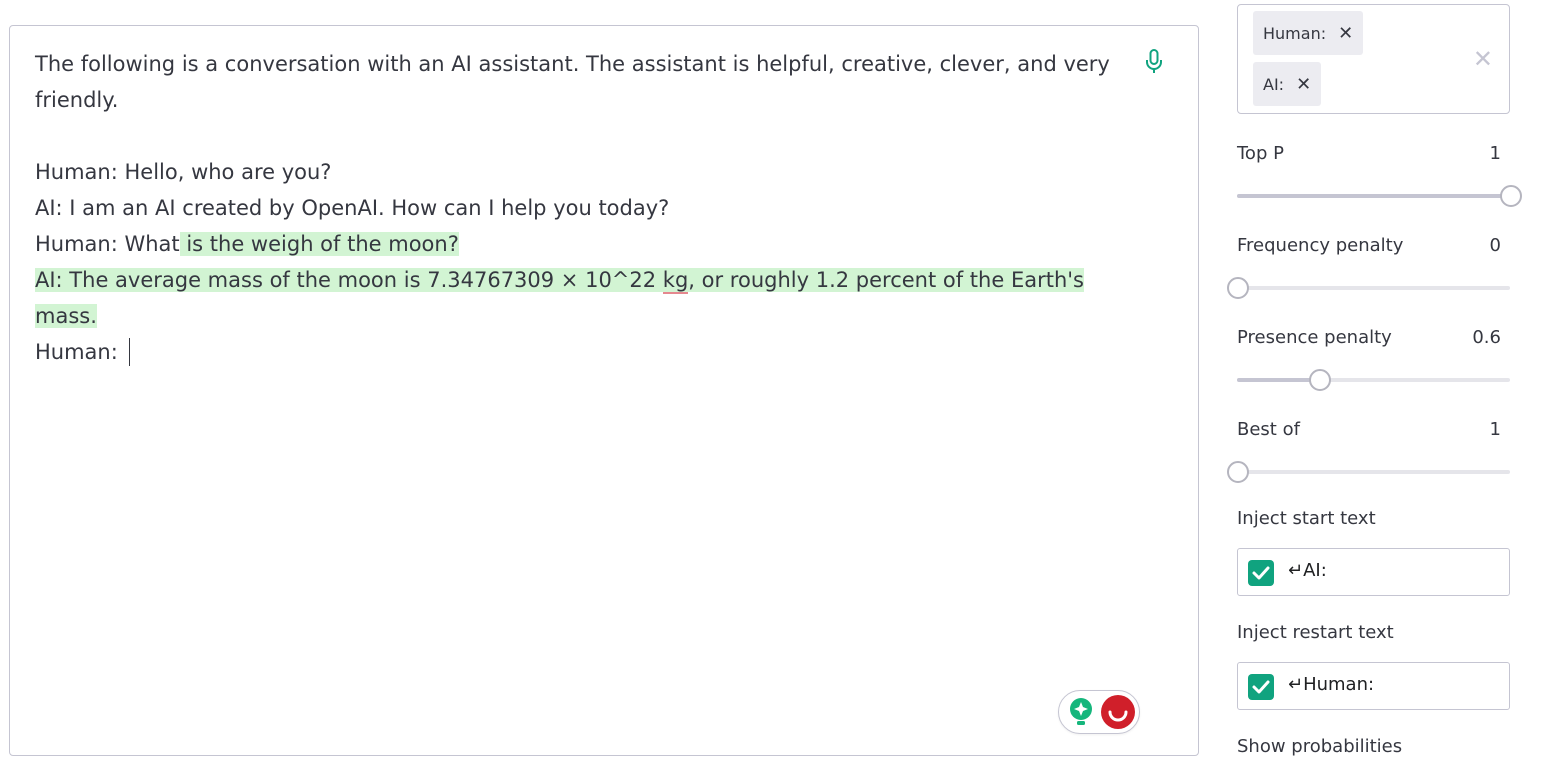 The image size is (1548, 769). I want to click on prompt-text: Human:, so click(80, 352).